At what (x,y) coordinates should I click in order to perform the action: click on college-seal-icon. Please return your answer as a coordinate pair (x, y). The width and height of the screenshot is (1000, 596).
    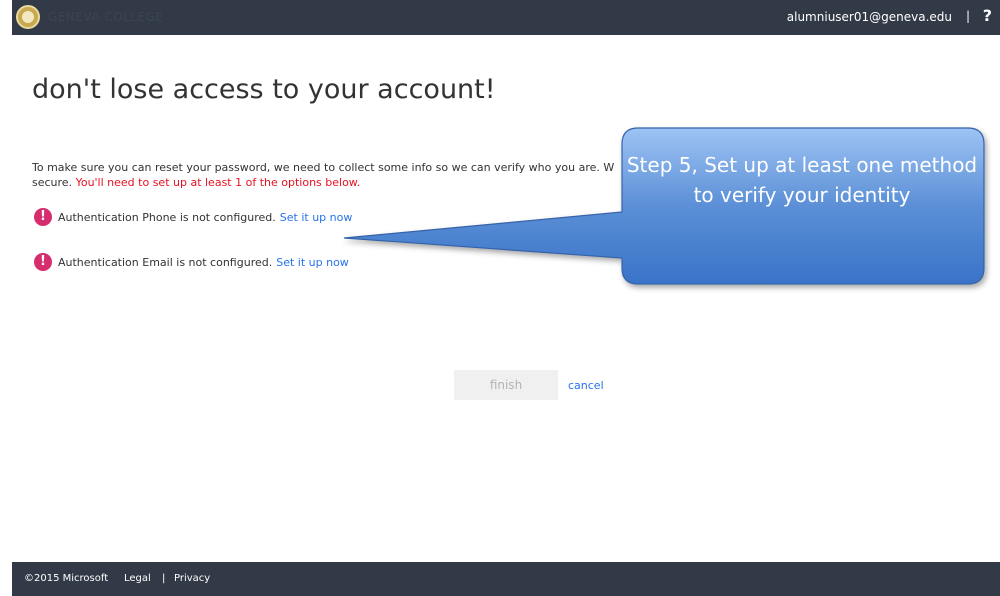
    Looking at the image, I should click on (28, 17).